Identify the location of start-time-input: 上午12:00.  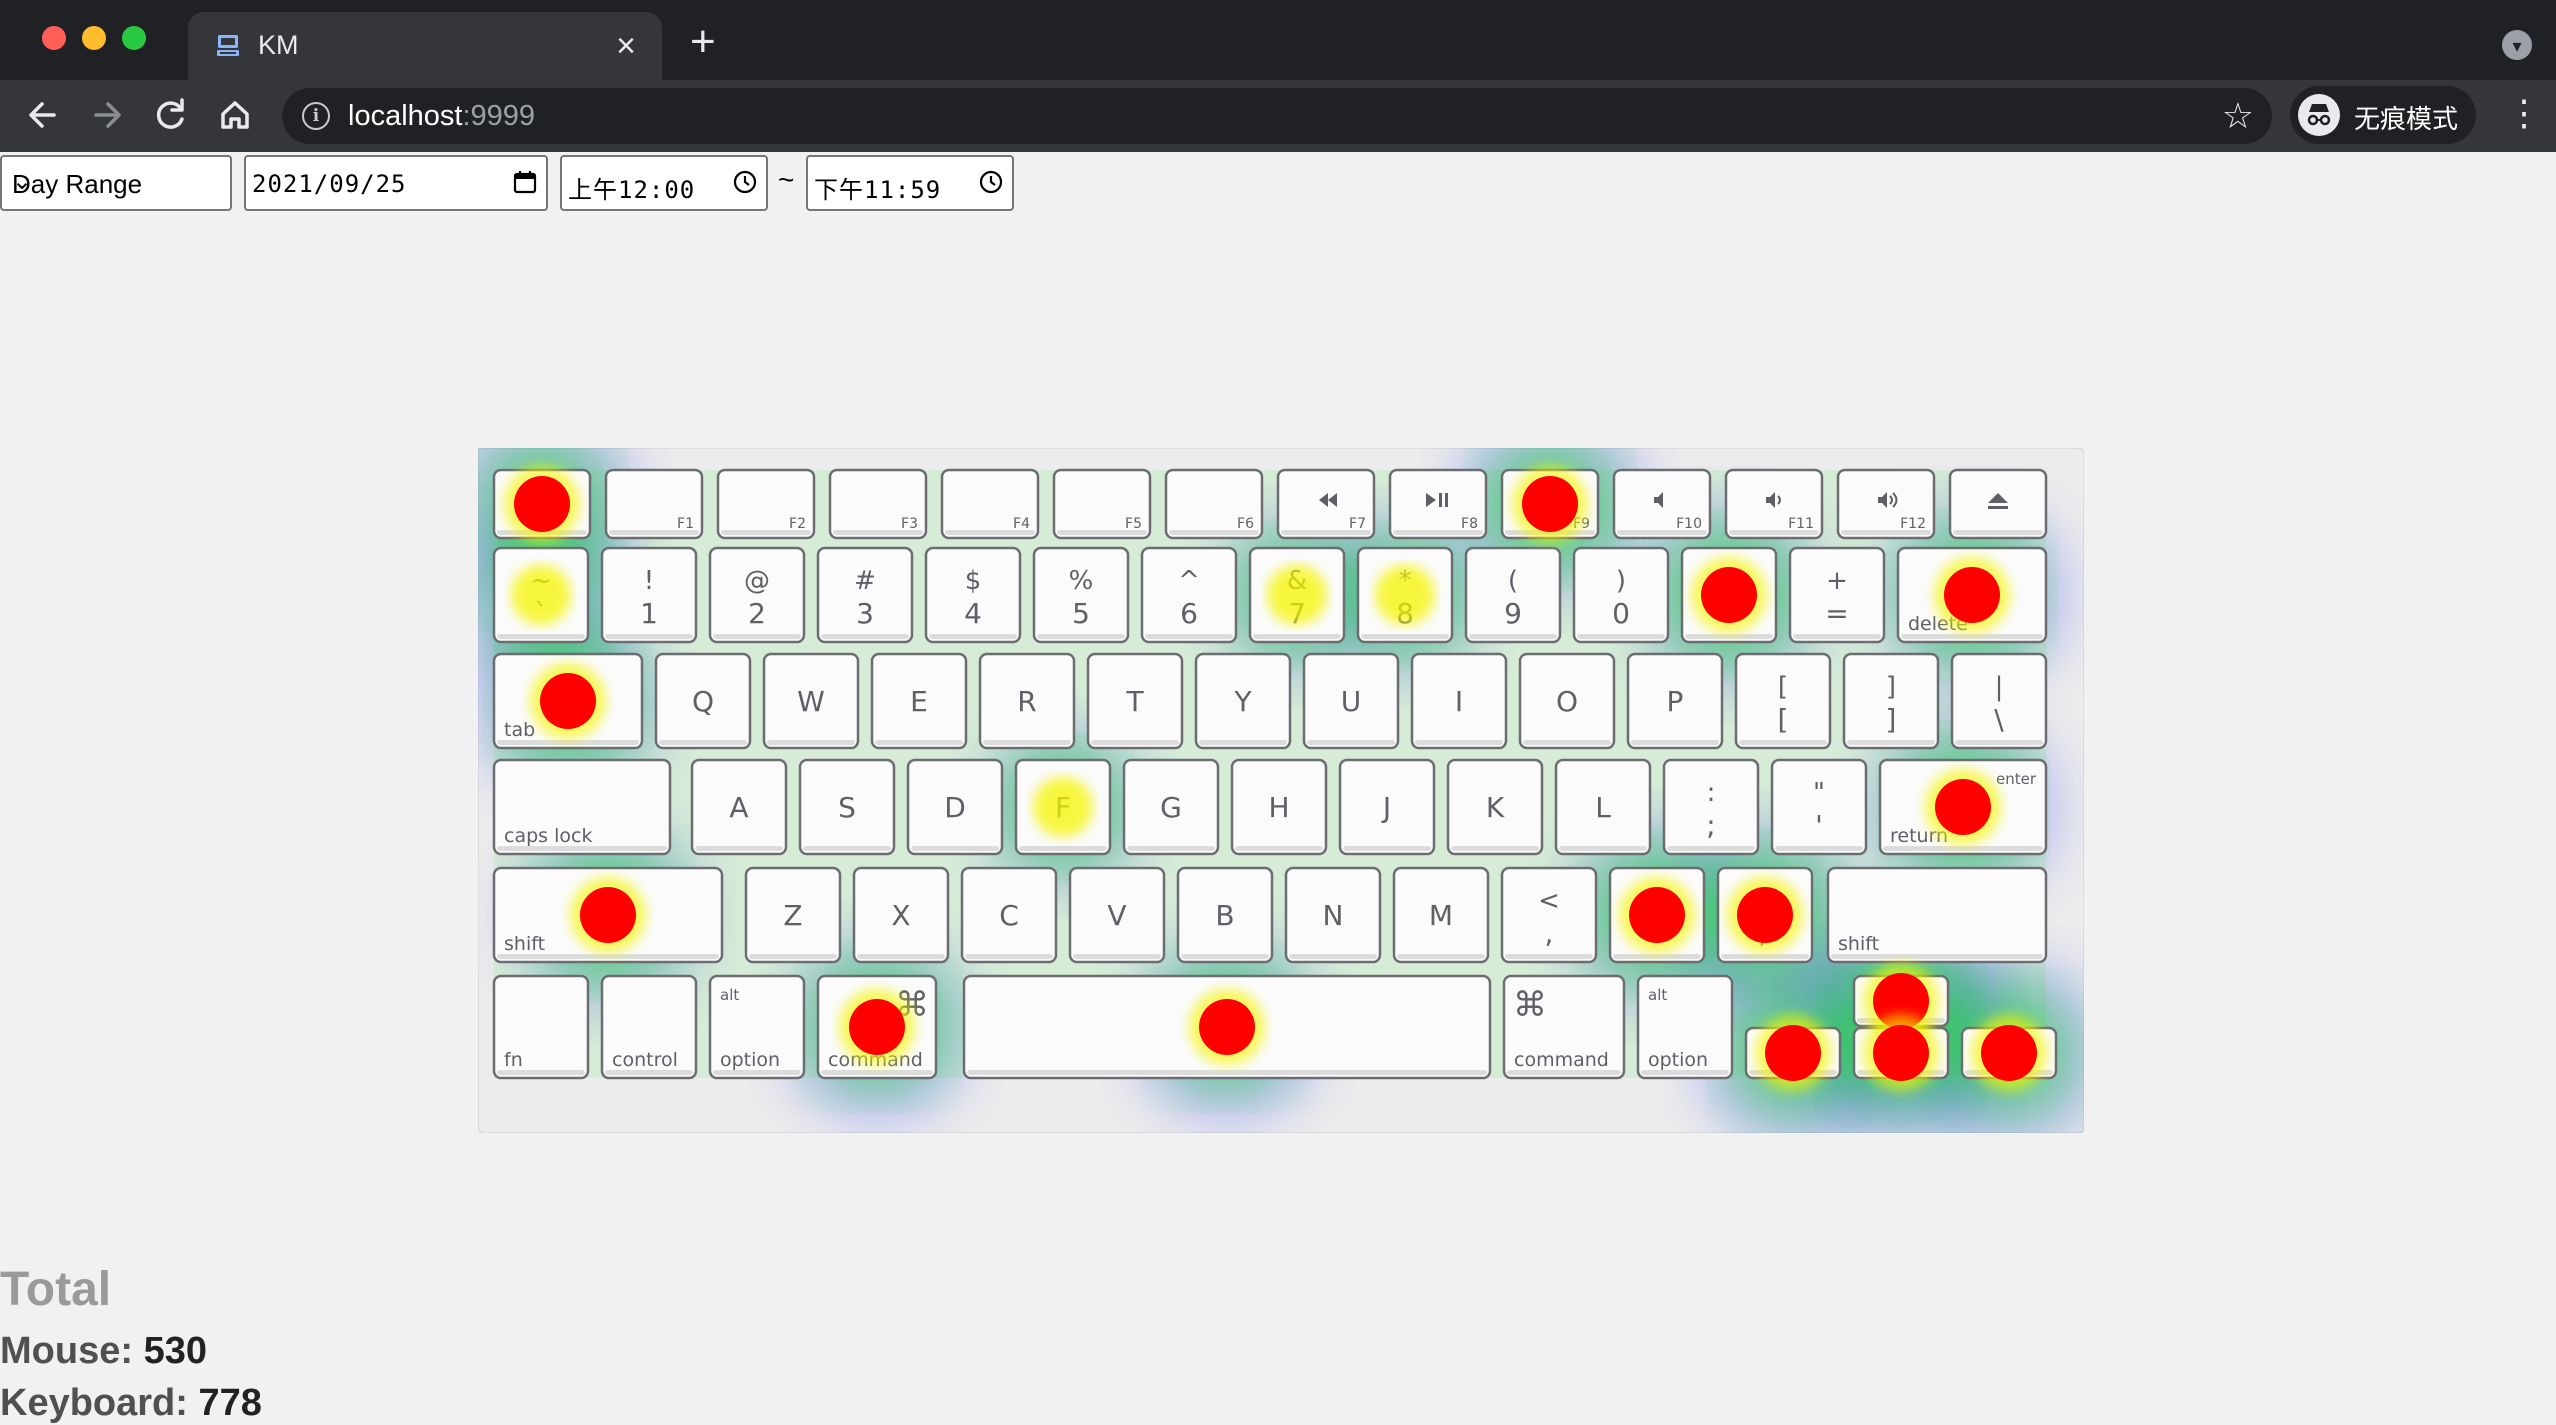
(664, 183).